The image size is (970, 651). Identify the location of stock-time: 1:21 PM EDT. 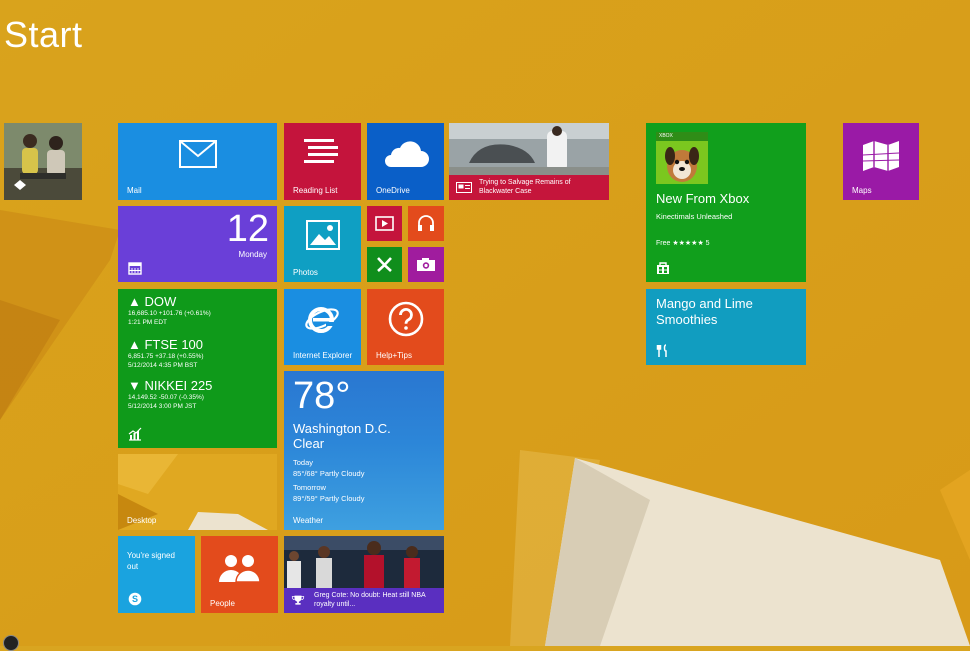
(148, 322).